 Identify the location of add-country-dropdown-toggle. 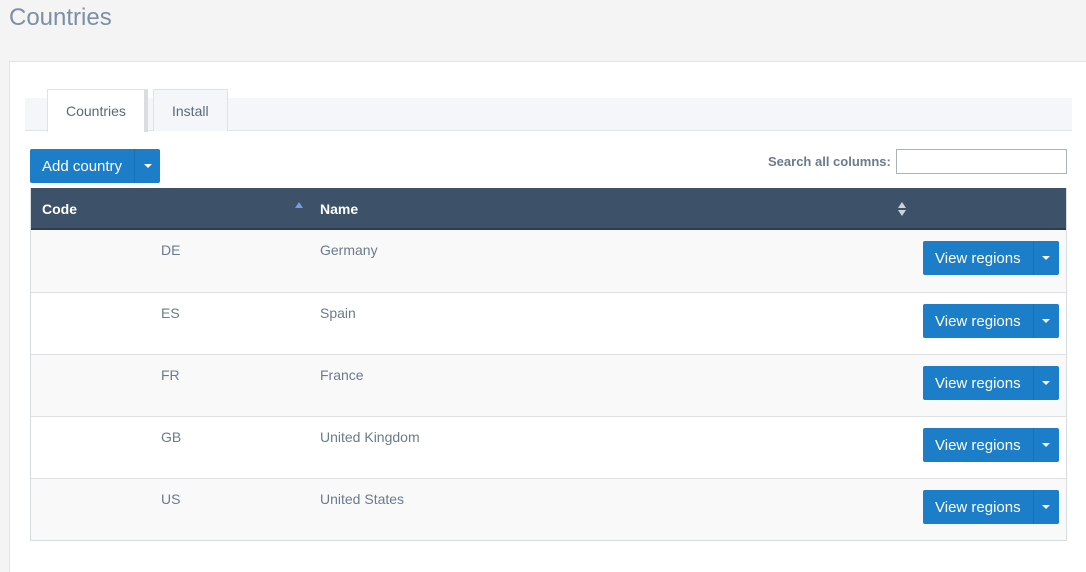
(147, 166).